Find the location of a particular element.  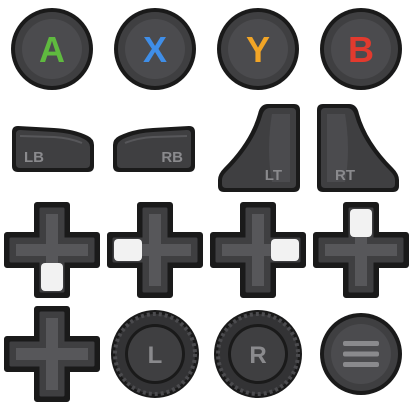

right-stick: R is located at coordinates (257, 354).